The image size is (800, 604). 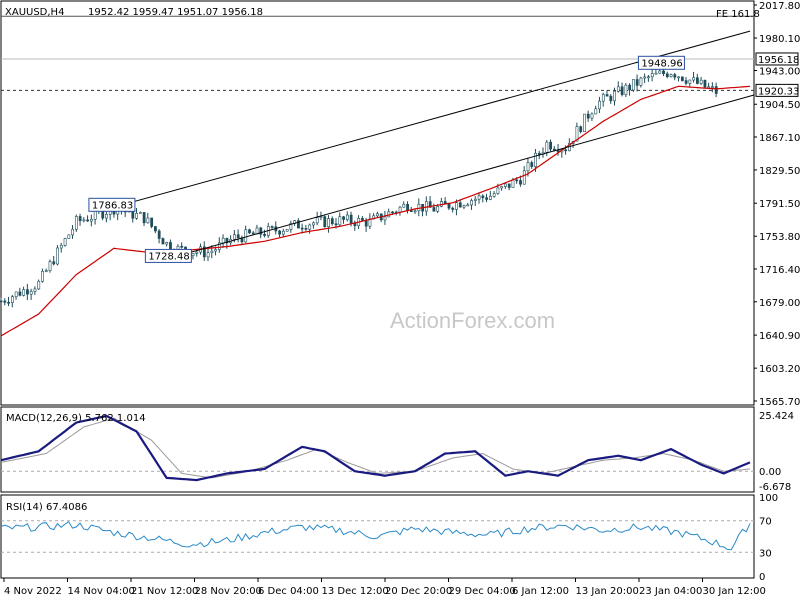 What do you see at coordinates (482, 591) in the screenshot?
I see `x-tick-label: 29 Dec 04:00` at bounding box center [482, 591].